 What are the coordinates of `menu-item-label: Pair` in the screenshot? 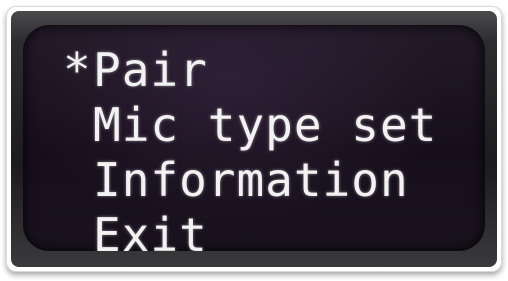 It's located at (150, 70).